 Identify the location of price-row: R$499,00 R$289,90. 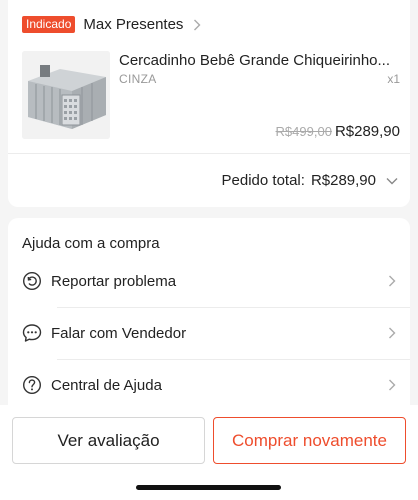
(338, 131).